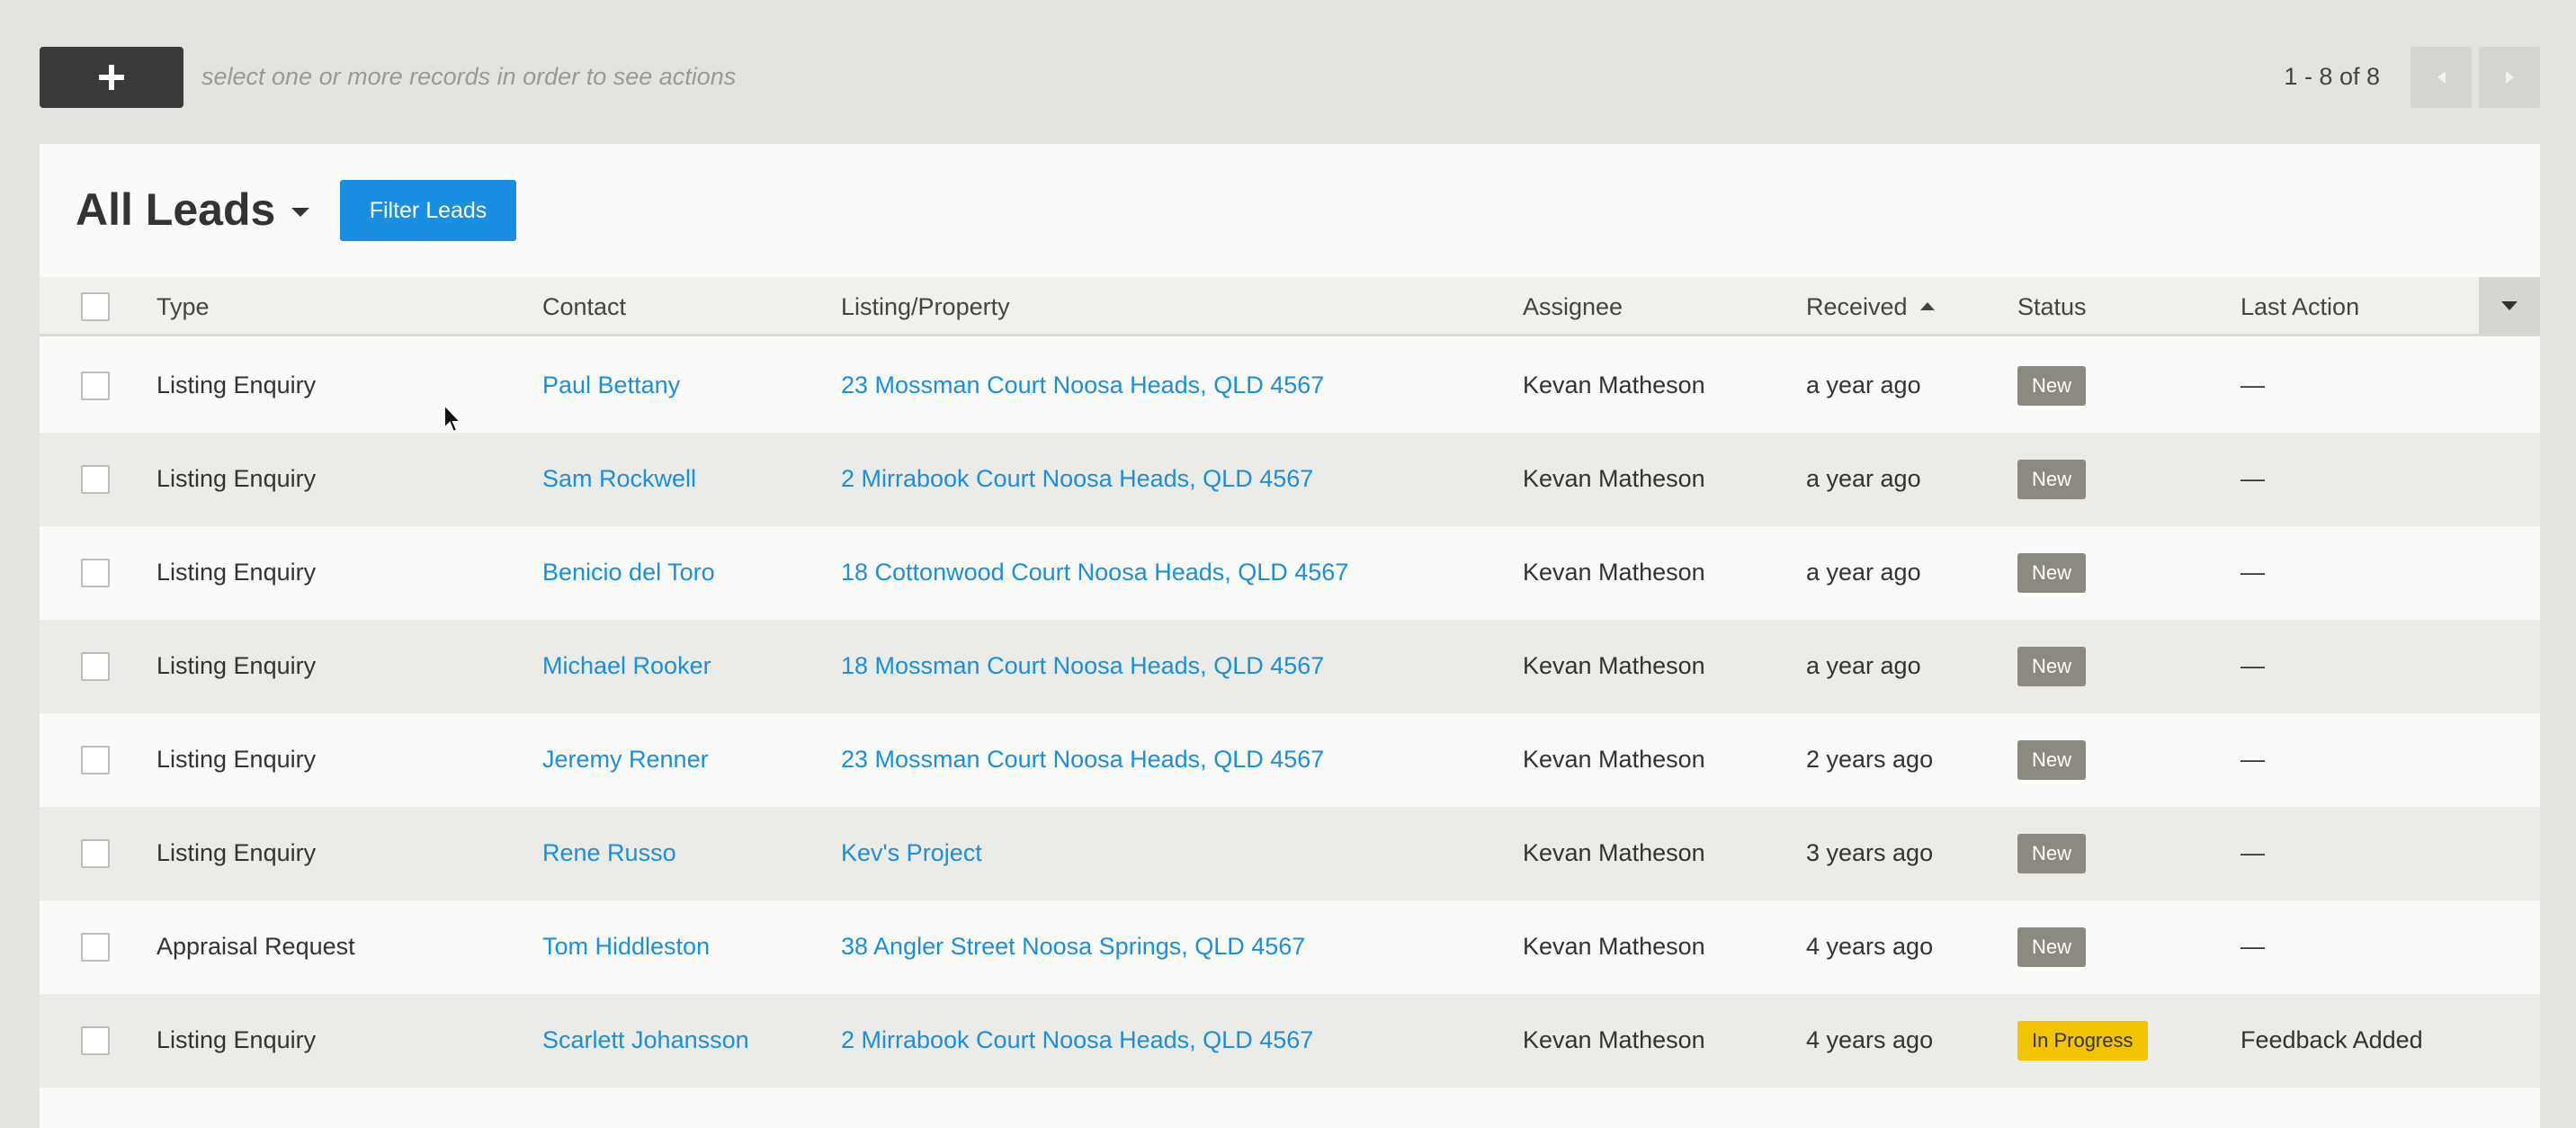  Describe the element at coordinates (626, 666) in the screenshot. I see `contact-link: Michael Rooker` at that location.